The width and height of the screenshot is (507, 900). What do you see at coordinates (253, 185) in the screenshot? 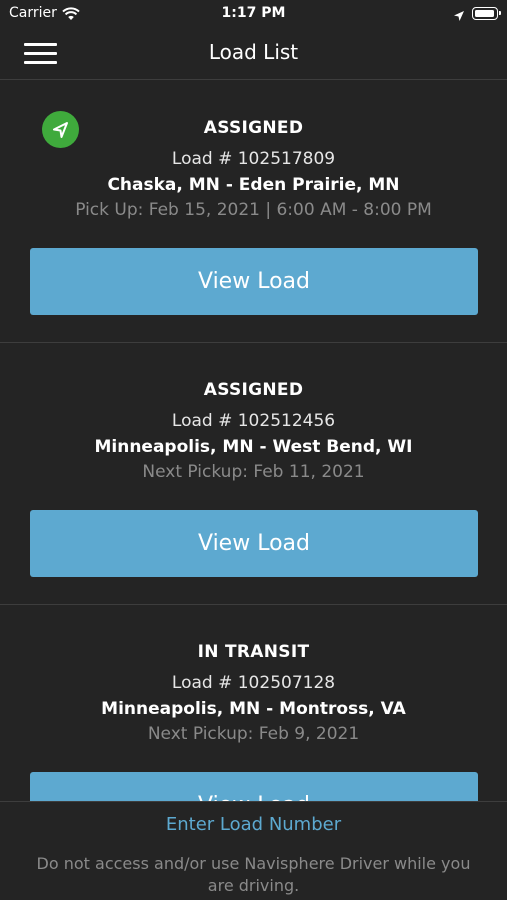
I see `load-route: Chaska, MN - Eden Prairie, MN` at bounding box center [253, 185].